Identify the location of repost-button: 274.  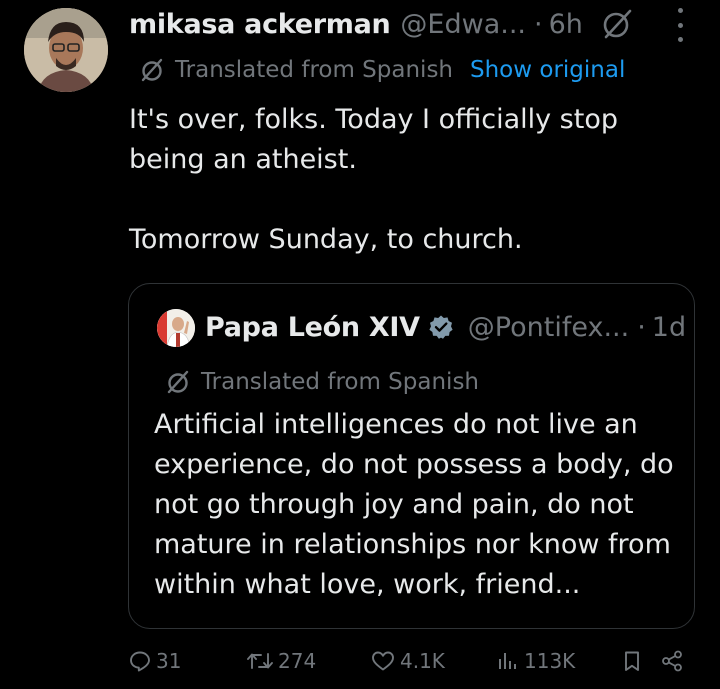
(281, 661).